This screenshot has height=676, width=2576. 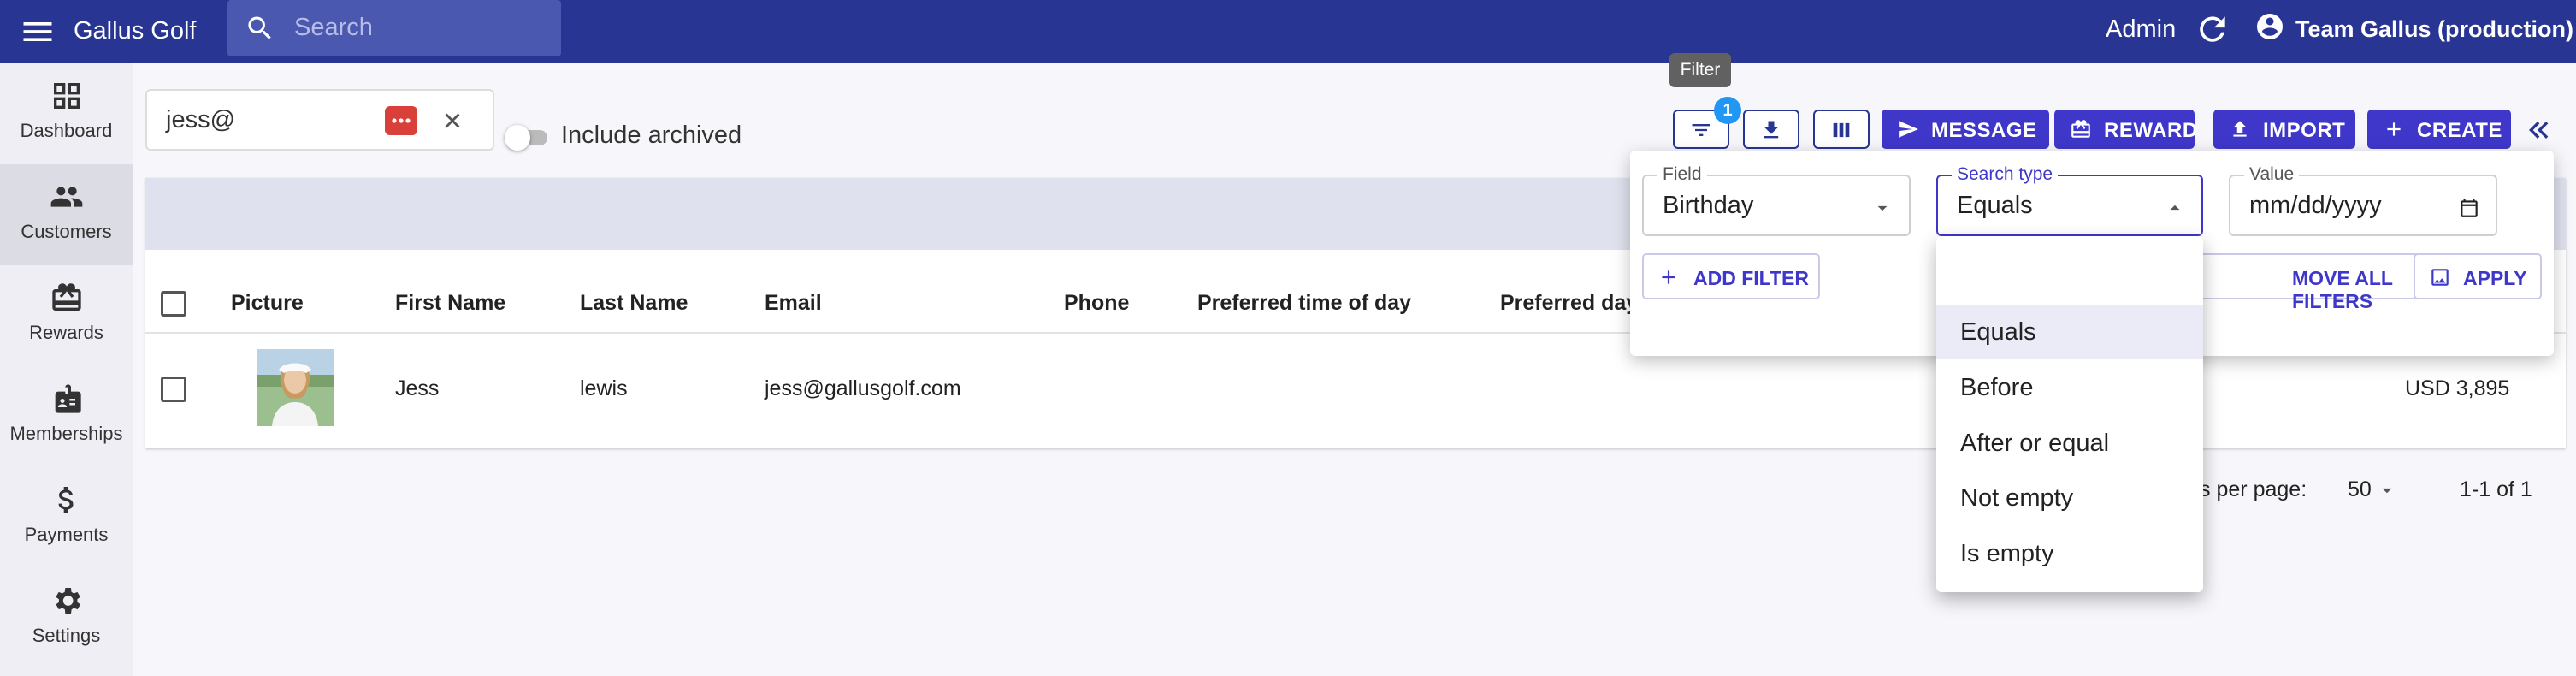 What do you see at coordinates (2315, 206) in the screenshot?
I see `value-placeholder: mm/dd/yyyy` at bounding box center [2315, 206].